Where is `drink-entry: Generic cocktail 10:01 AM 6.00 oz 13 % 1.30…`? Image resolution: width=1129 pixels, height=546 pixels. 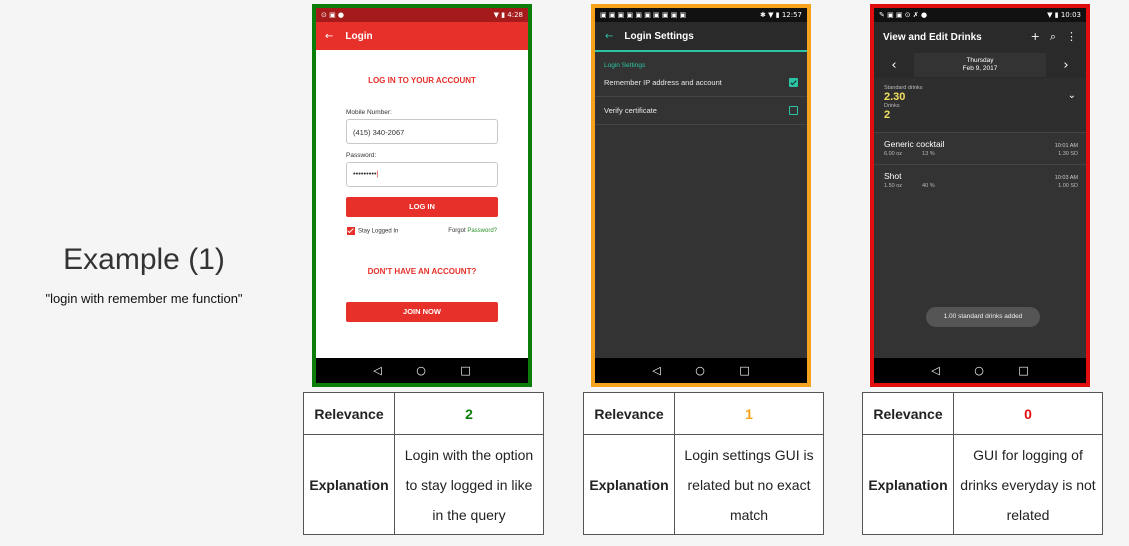
drink-entry: Generic cocktail 10:01 AM 6.00 oz 13 % 1.30… is located at coordinates (980, 148).